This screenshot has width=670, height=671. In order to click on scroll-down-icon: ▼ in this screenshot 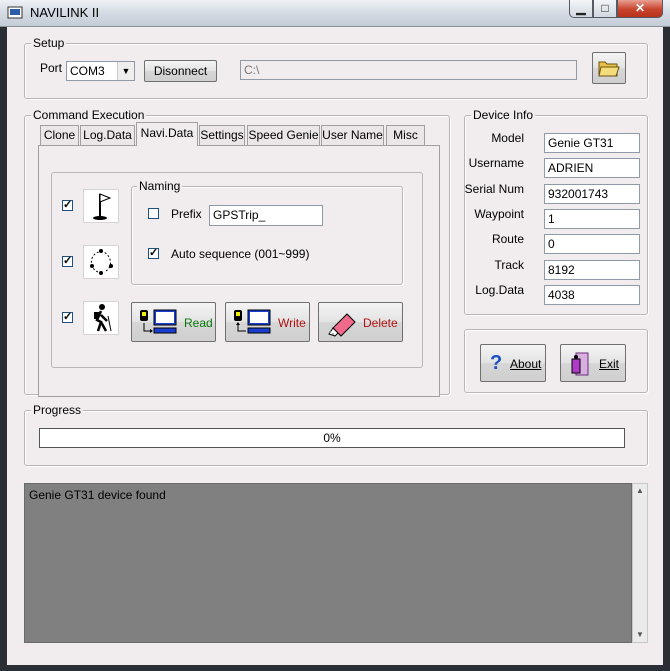, I will do `click(640, 635)`.